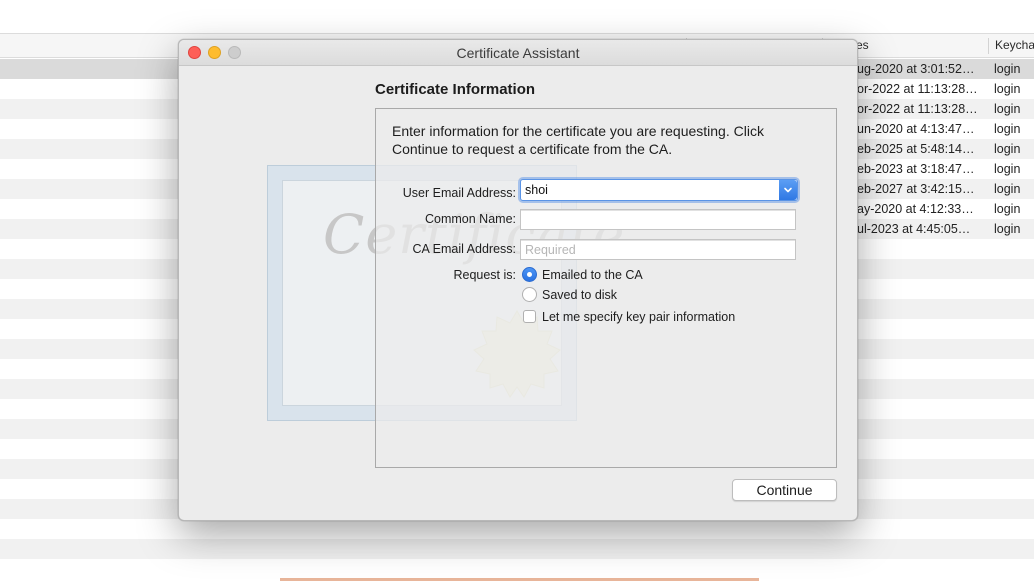 Image resolution: width=1034 pixels, height=583 pixels. Describe the element at coordinates (784, 490) in the screenshot. I see `continue-button: Continue` at that location.